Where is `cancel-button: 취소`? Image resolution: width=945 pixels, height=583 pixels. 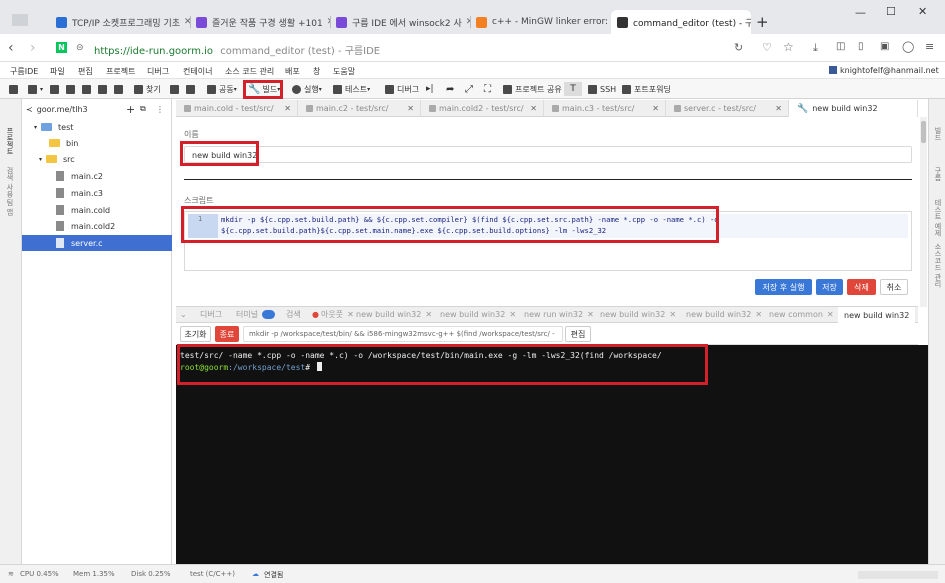 cancel-button: 취소 is located at coordinates (894, 287).